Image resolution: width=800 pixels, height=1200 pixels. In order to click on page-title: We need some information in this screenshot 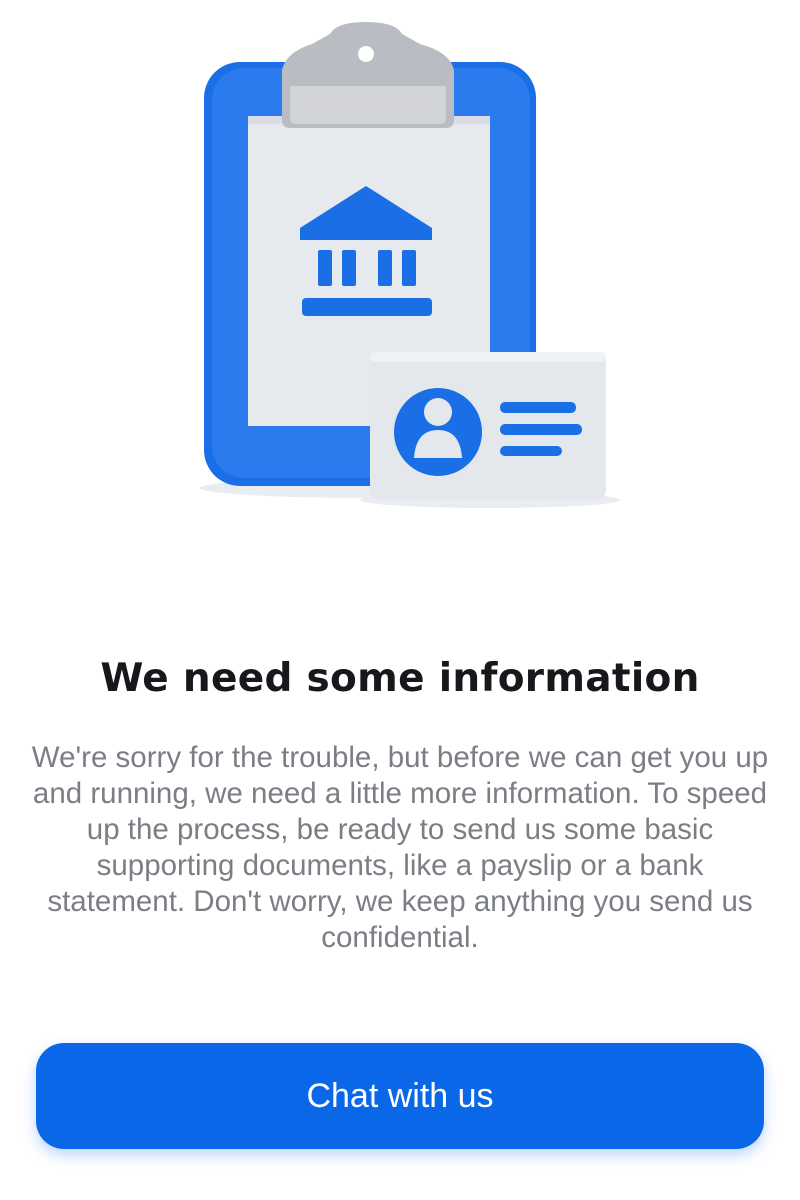, I will do `click(400, 678)`.